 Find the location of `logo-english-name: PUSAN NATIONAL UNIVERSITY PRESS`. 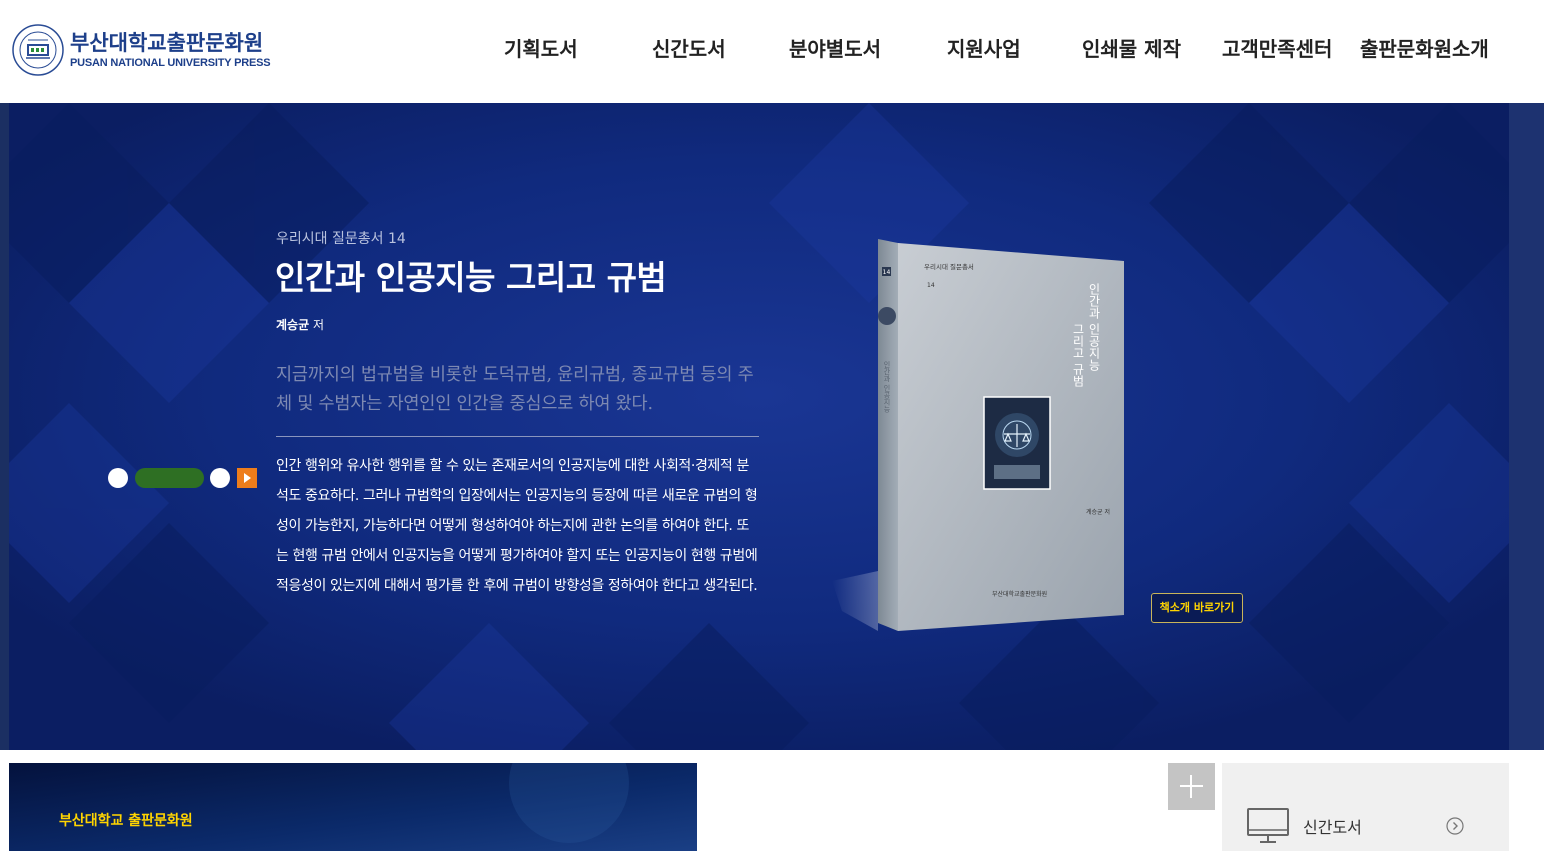

logo-english-name: PUSAN NATIONAL UNIVERSITY PRESS is located at coordinates (170, 63).